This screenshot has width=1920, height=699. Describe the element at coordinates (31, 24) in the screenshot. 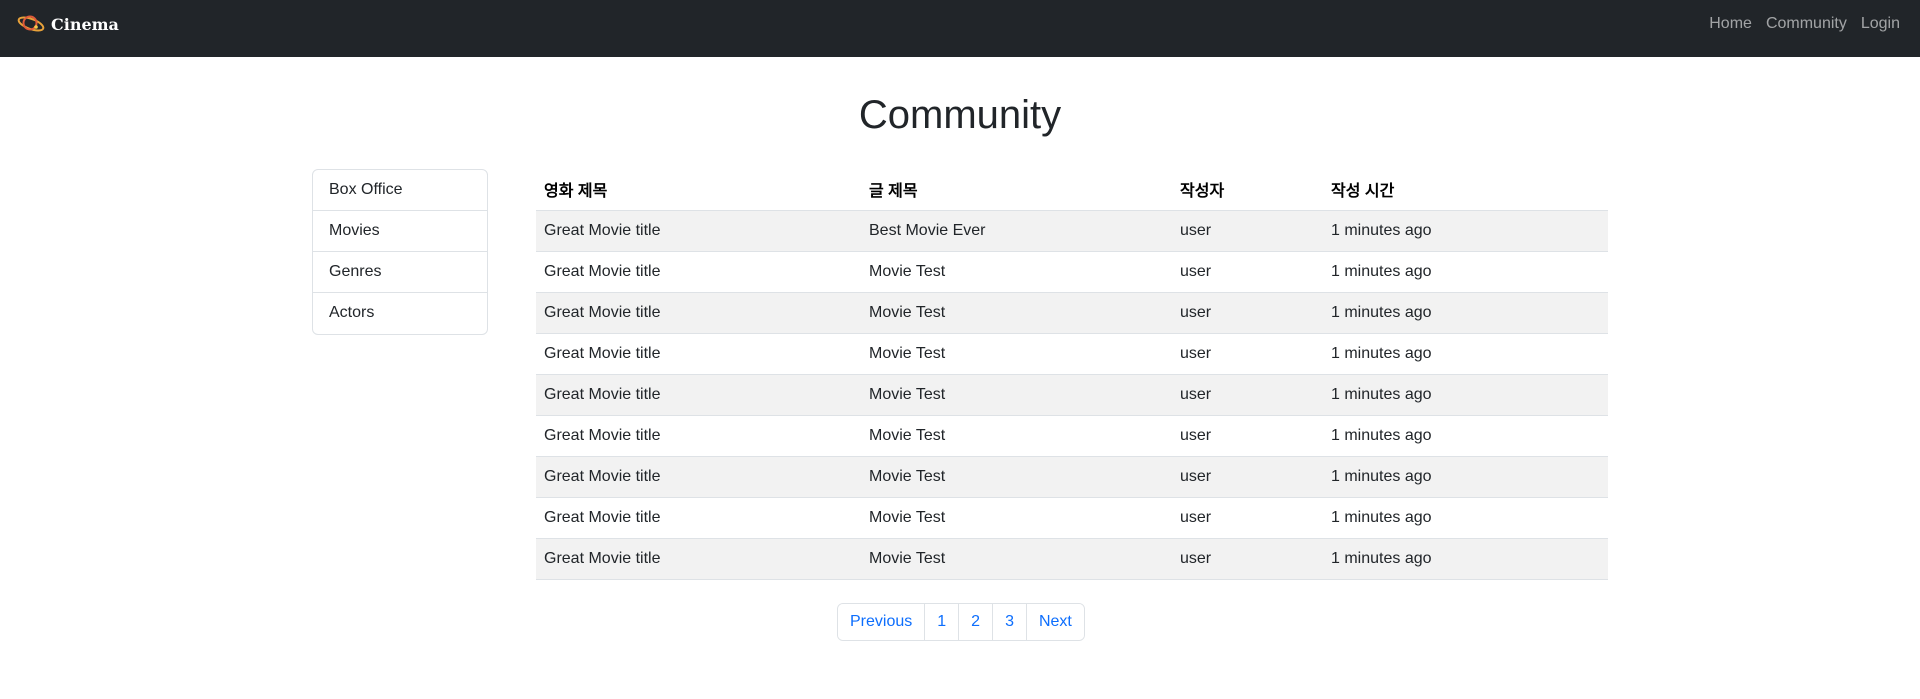

I see `planet-icon` at that location.